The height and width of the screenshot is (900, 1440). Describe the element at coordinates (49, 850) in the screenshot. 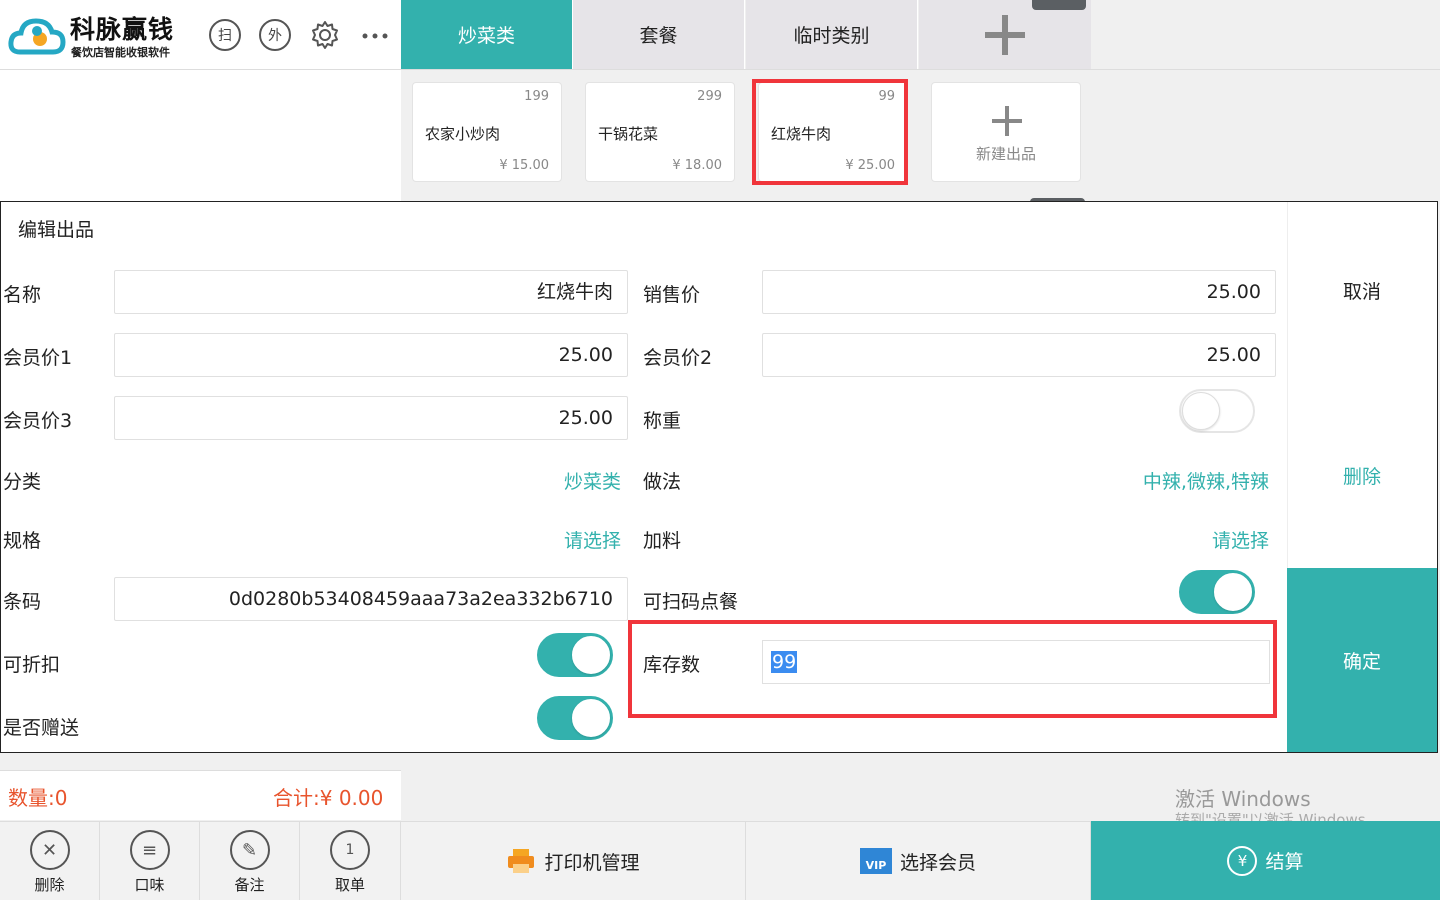

I see `delete-icon: ✕` at that location.